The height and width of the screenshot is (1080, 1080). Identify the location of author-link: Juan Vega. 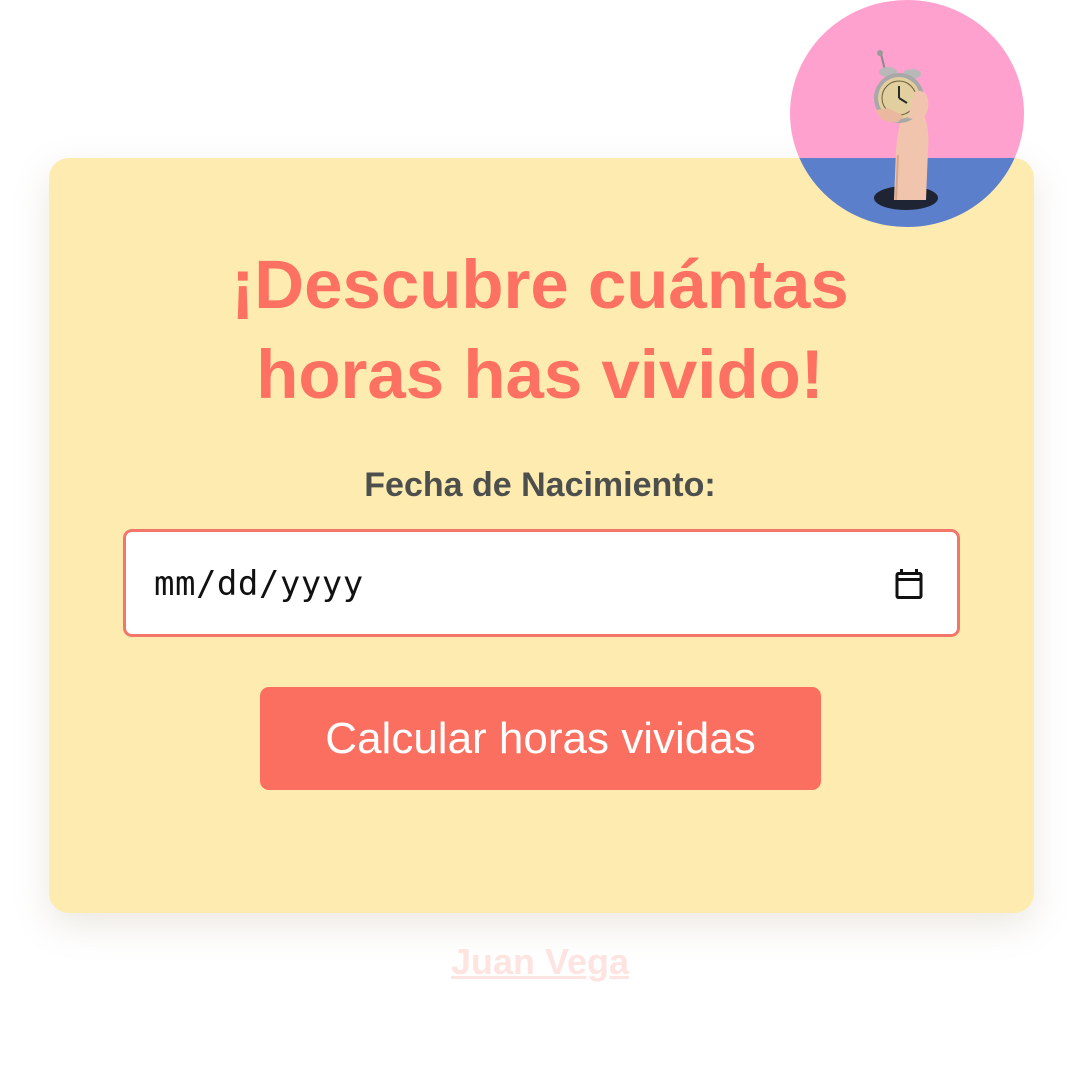
(540, 962).